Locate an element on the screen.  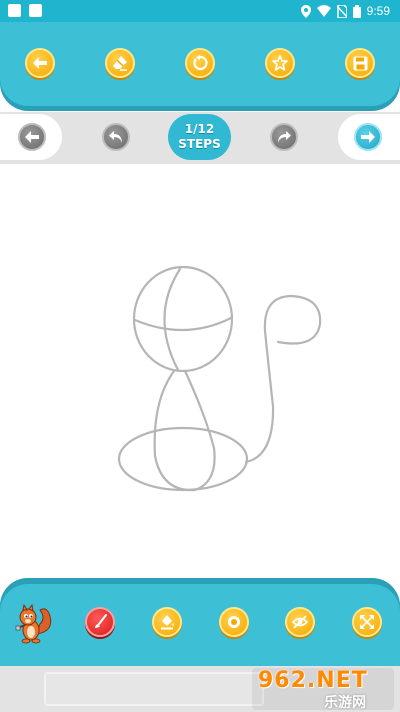
eraser-icon is located at coordinates (120, 63).